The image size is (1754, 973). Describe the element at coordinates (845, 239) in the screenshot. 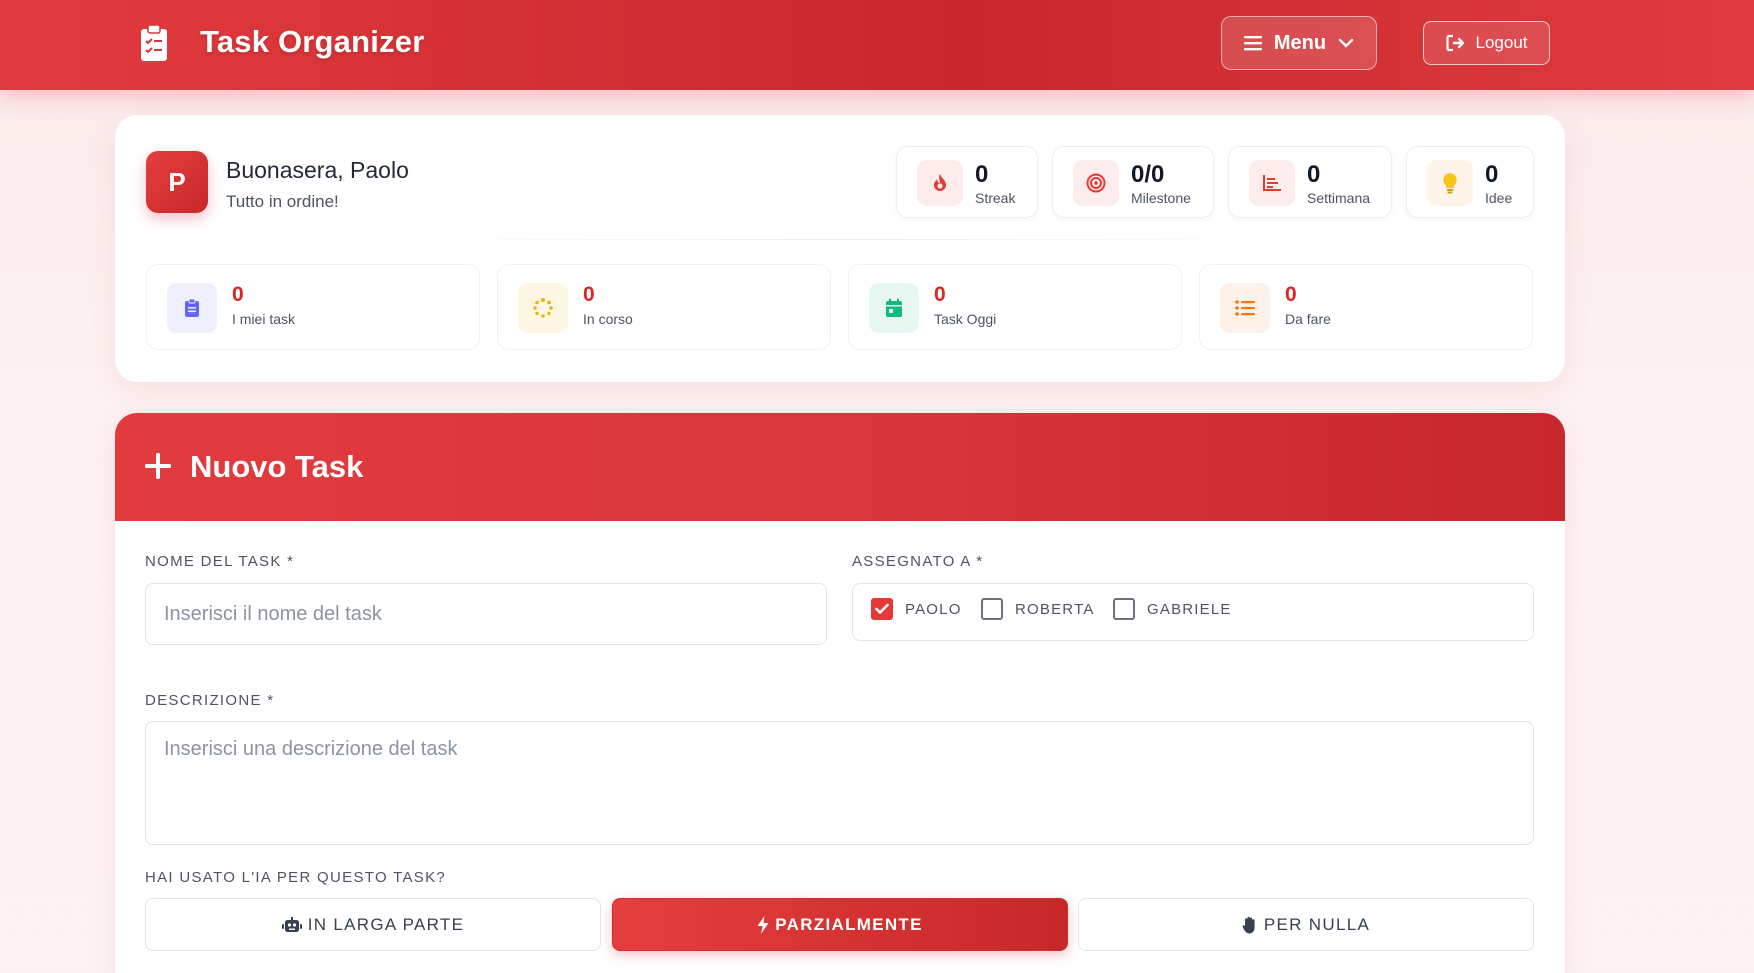

I see `divider` at that location.